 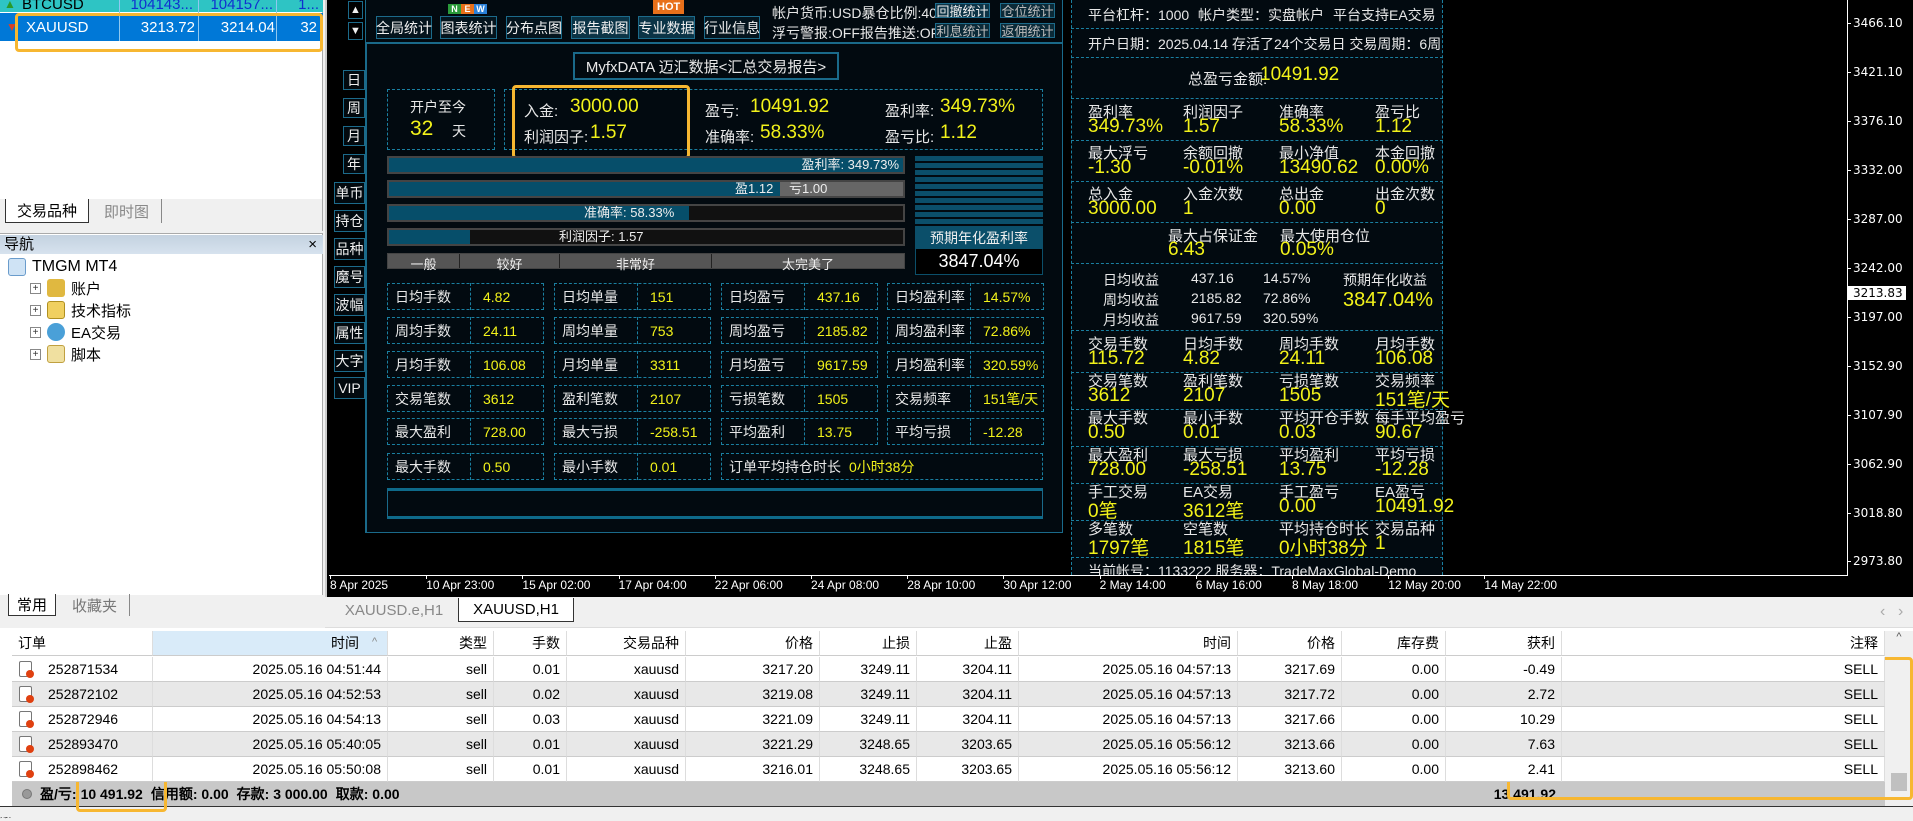 I want to click on scroll-down-button: ▼, so click(x=355, y=31).